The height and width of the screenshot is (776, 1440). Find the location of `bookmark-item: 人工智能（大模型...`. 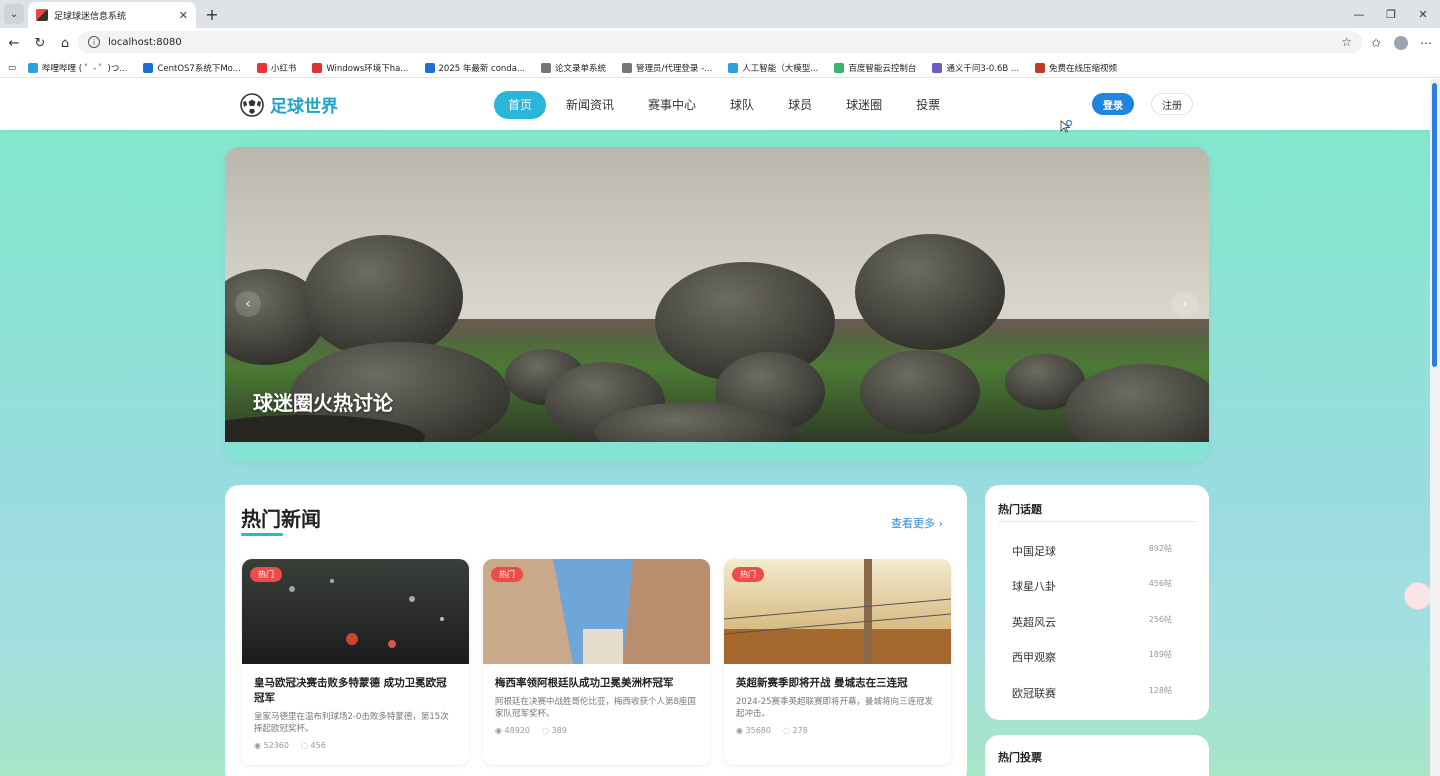

bookmark-item: 人工智能（大模型... is located at coordinates (773, 68).